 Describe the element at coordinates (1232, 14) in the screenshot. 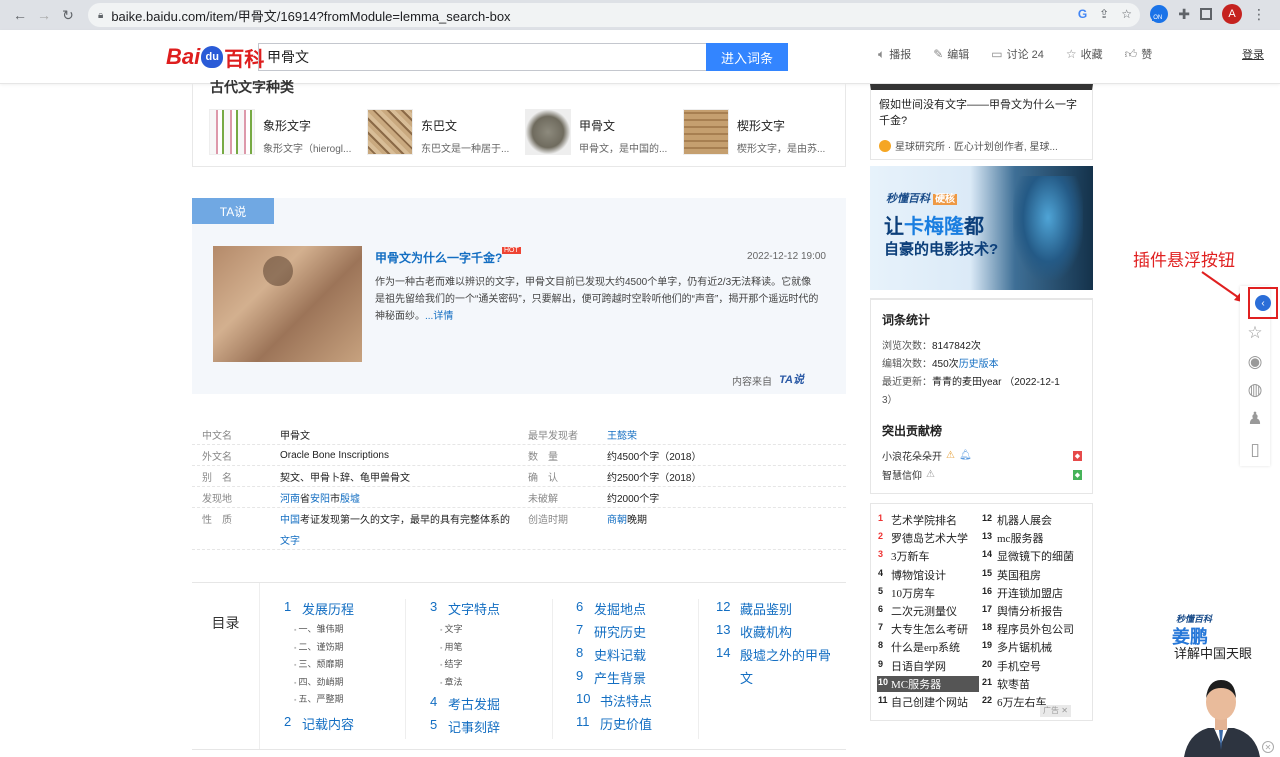

I see `profile-avatar: A` at that location.